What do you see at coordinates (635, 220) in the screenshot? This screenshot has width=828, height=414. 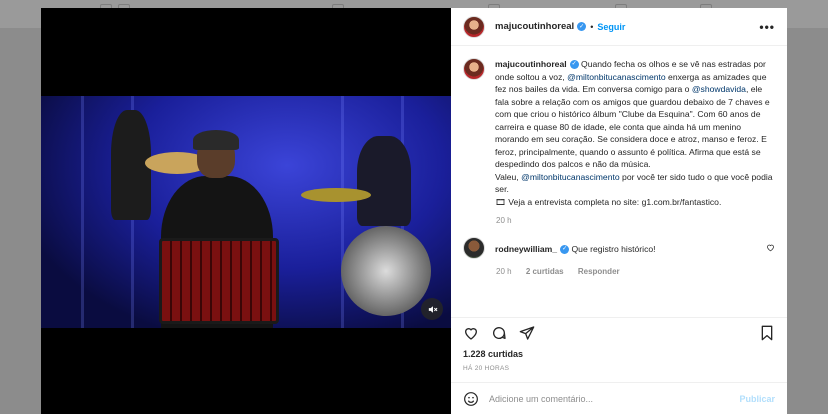 I see `caption-meta: 20 h` at bounding box center [635, 220].